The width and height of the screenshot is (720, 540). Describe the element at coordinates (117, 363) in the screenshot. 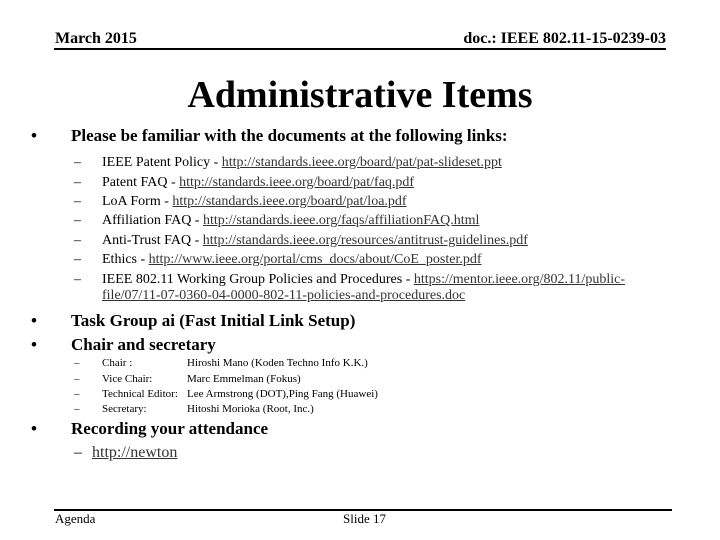

I see `officer-role: Chair :` at that location.